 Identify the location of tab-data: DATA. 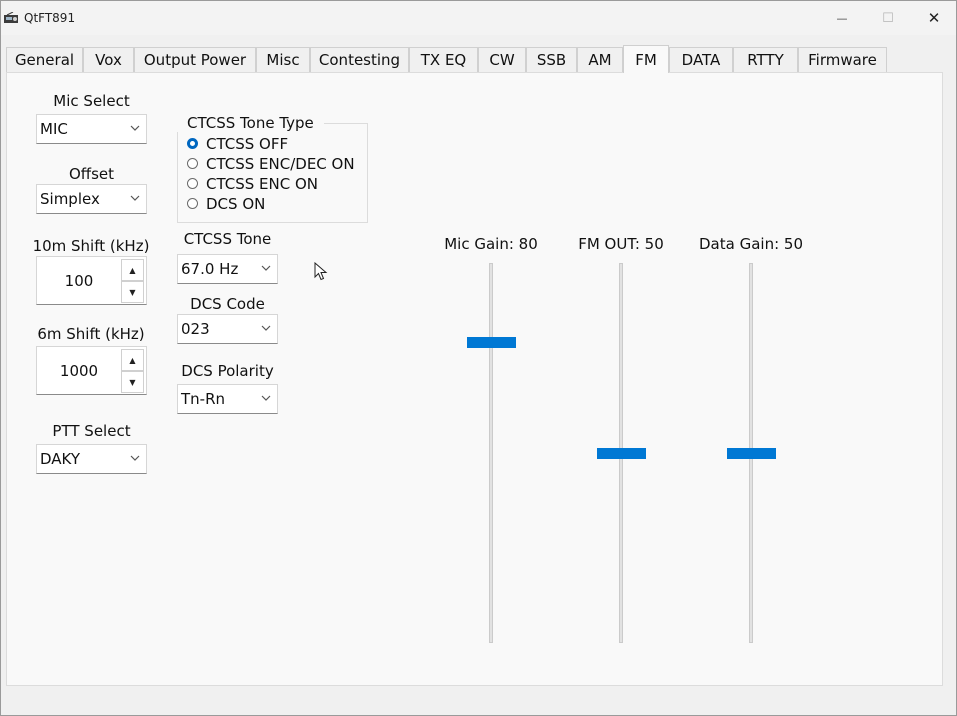
(701, 59).